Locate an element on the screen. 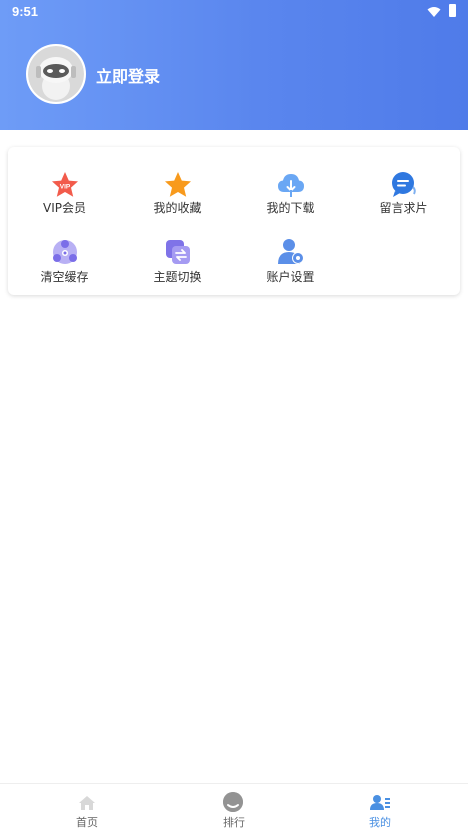  nav-label: 排行 is located at coordinates (234, 822).